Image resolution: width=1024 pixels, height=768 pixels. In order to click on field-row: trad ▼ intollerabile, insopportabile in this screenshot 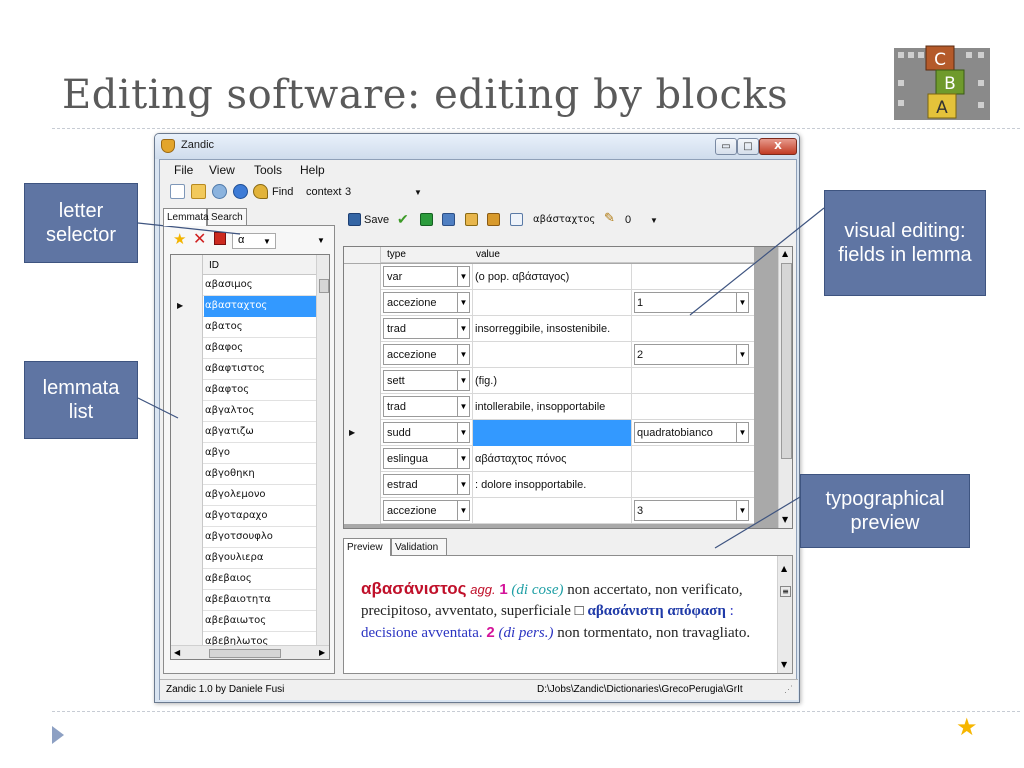, I will do `click(549, 407)`.